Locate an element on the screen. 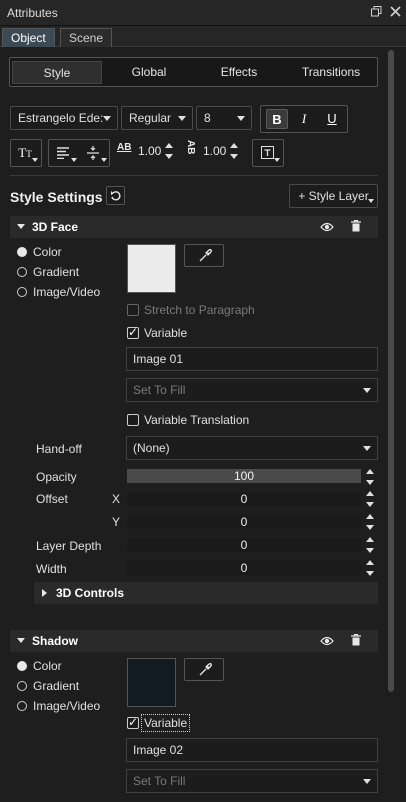 This screenshot has height=802, width=406. fill-image-radio is located at coordinates (22, 292).